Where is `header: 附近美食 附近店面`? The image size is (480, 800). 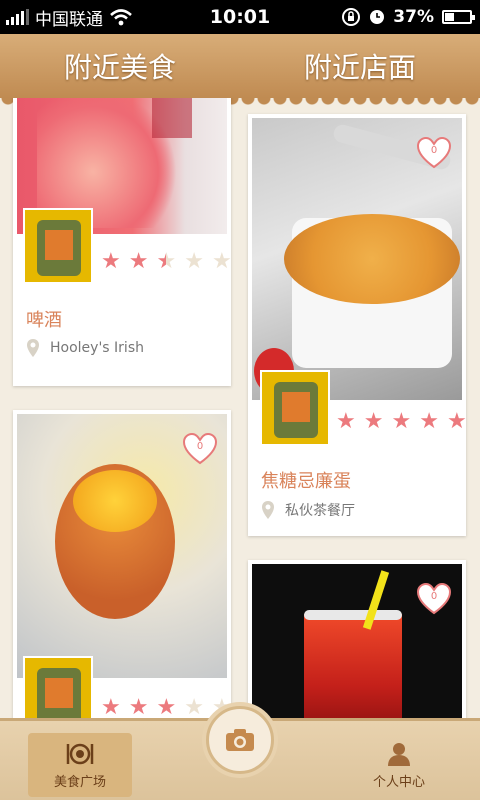 header: 附近美食 附近店面 is located at coordinates (240, 70).